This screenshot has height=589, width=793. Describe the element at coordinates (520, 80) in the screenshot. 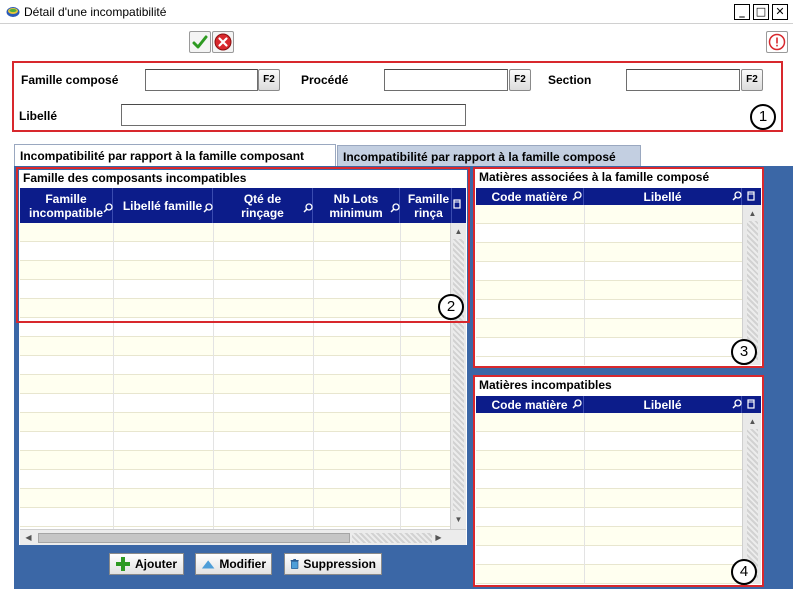

I see `procede-f2-button: F2` at that location.